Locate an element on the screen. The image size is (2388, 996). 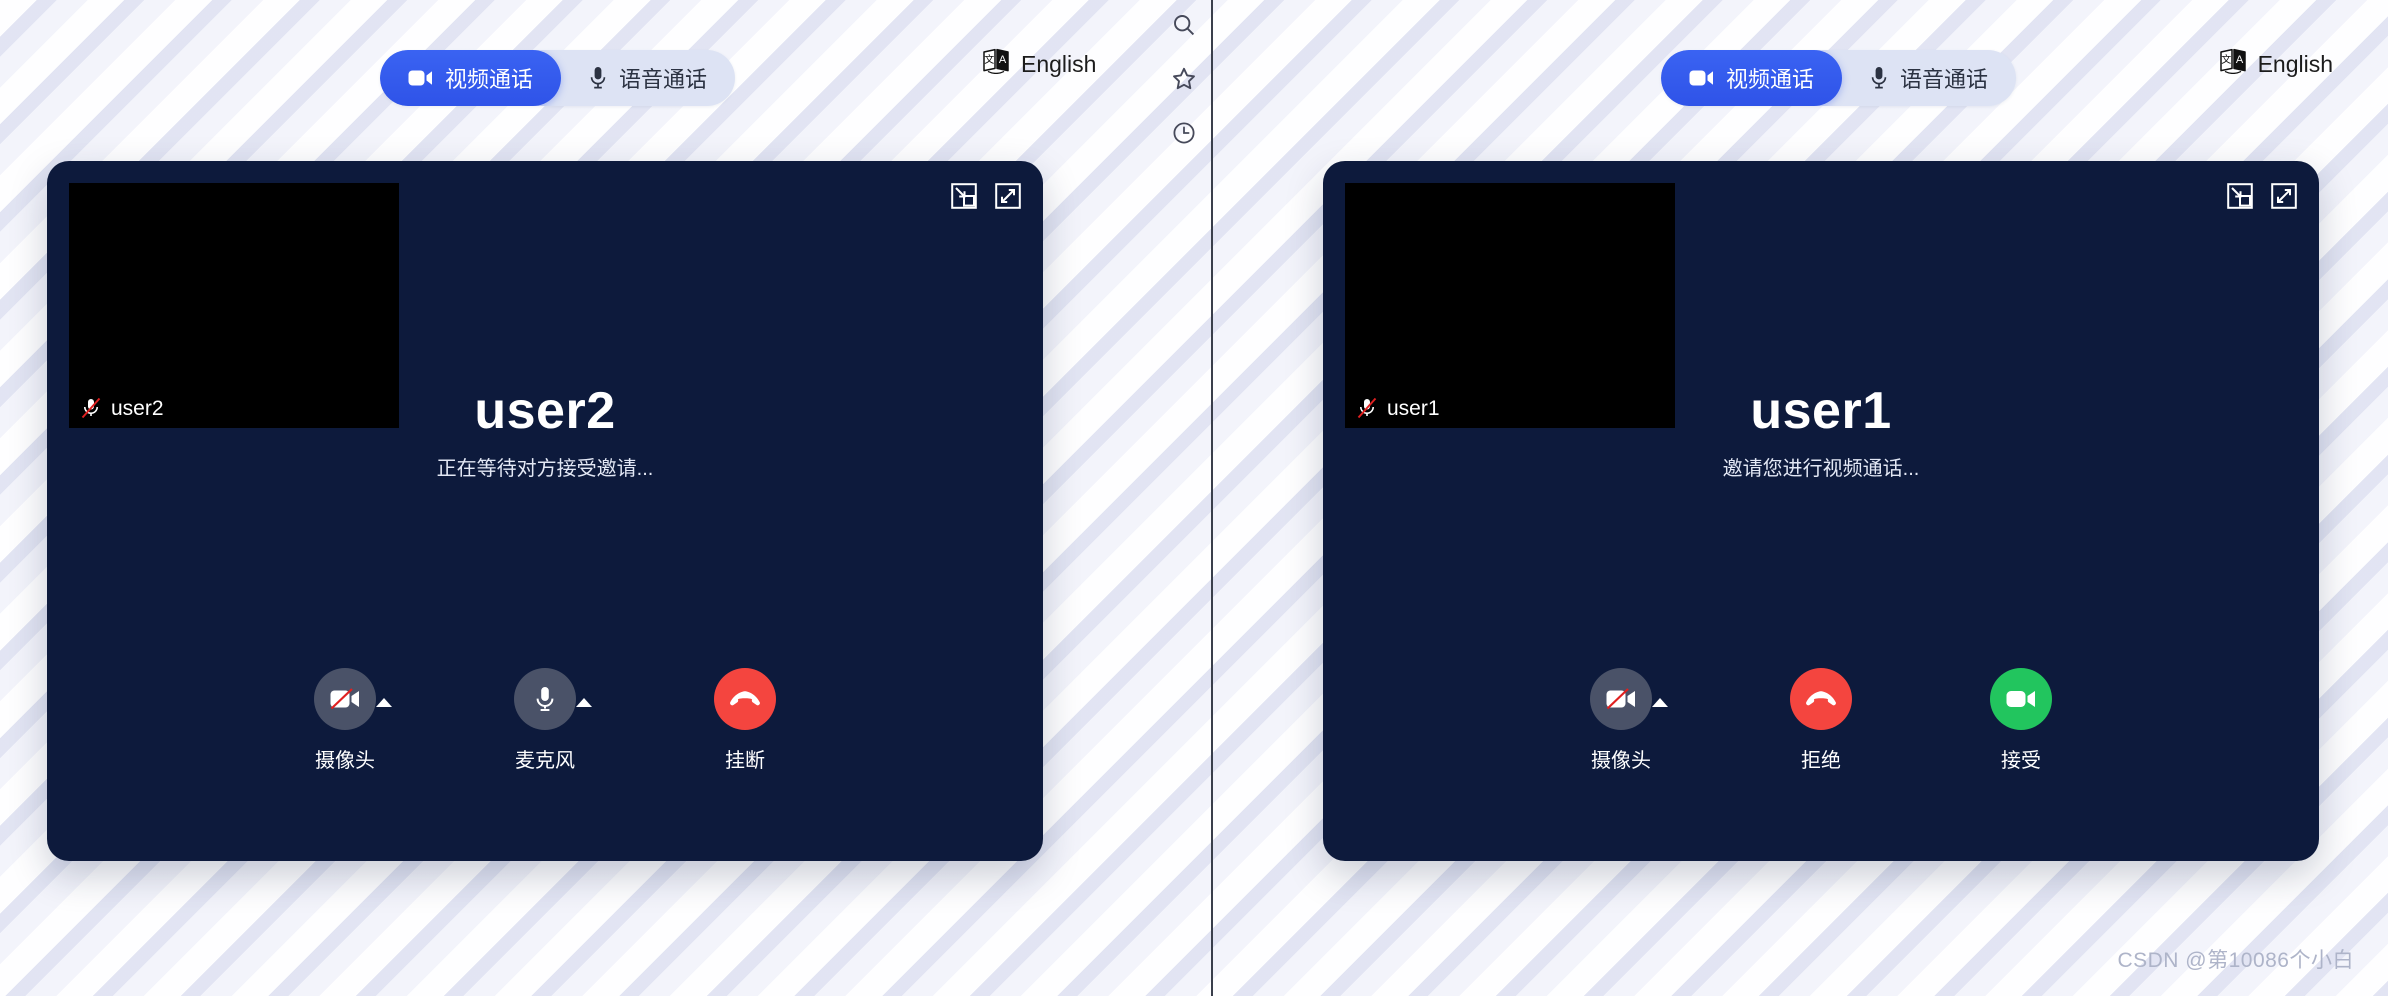
right-topbar: 视频通话 语音通话 文 A English is located at coordinates (1799, 65).